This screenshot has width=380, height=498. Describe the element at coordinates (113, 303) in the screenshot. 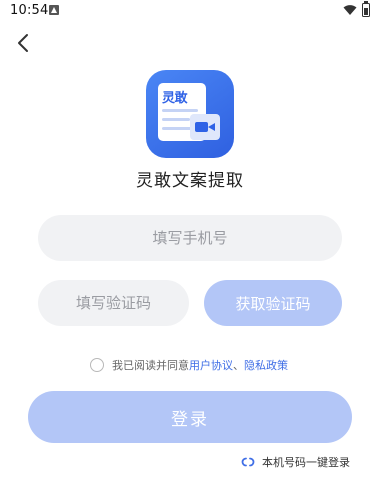

I see `verification-code-input` at that location.